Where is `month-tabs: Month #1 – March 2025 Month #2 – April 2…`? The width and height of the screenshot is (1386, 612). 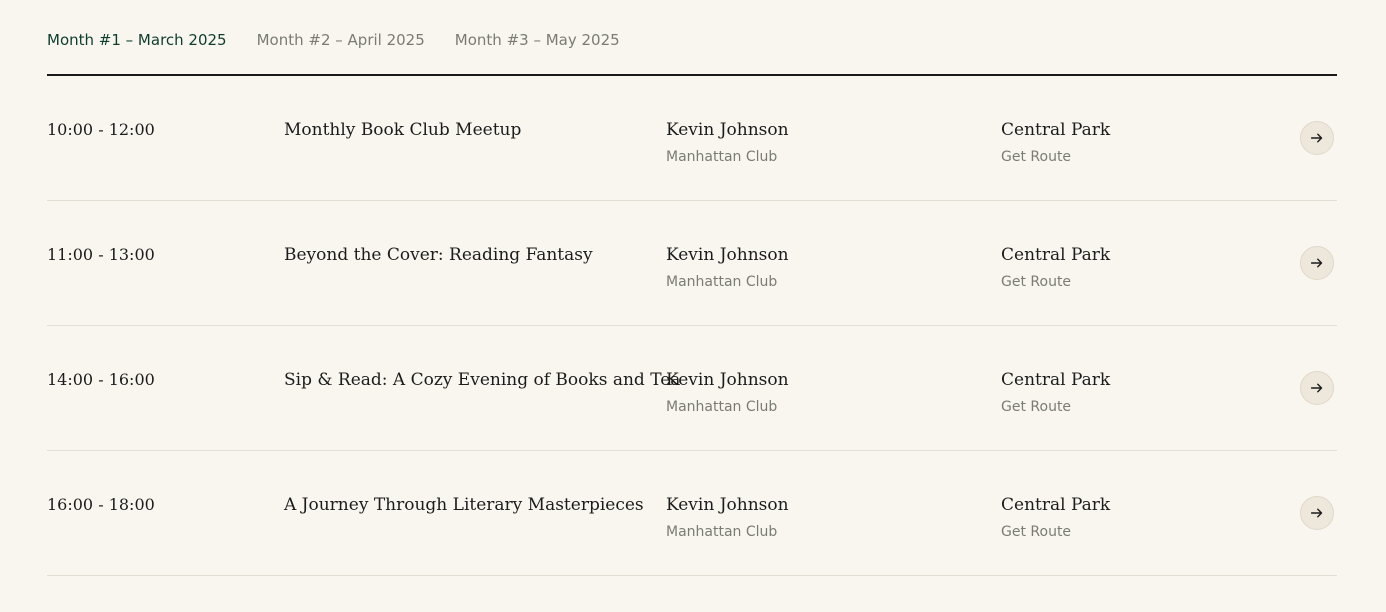
month-tabs: Month #1 – March 2025 Month #2 – April 2… is located at coordinates (692, 38).